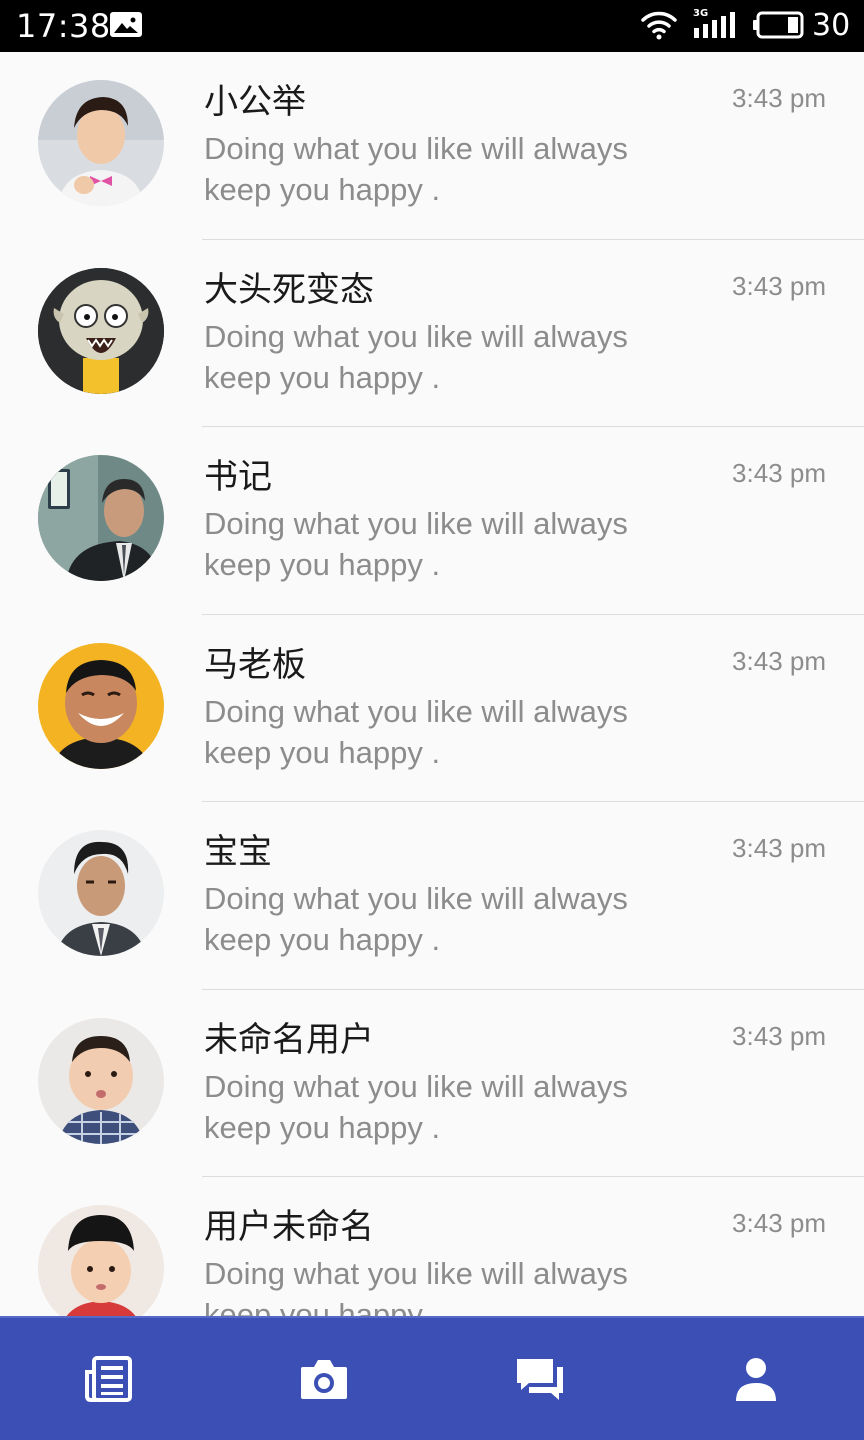 Image resolution: width=864 pixels, height=1440 pixels. What do you see at coordinates (63, 26) in the screenshot?
I see `status-time: 17:38` at bounding box center [63, 26].